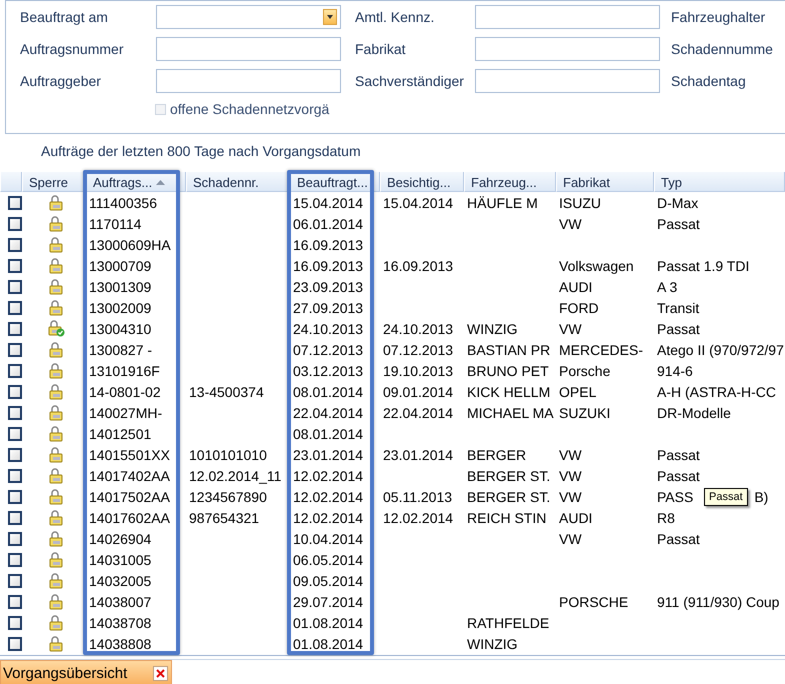 The image size is (785, 684). I want to click on table-cell: MICHAEL MA, so click(510, 412).